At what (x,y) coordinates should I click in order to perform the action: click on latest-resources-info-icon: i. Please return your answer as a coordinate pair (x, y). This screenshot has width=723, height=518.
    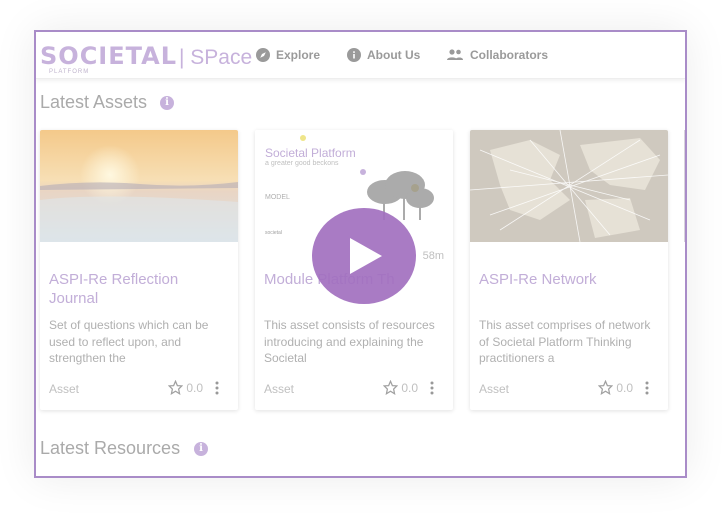
    Looking at the image, I should click on (201, 449).